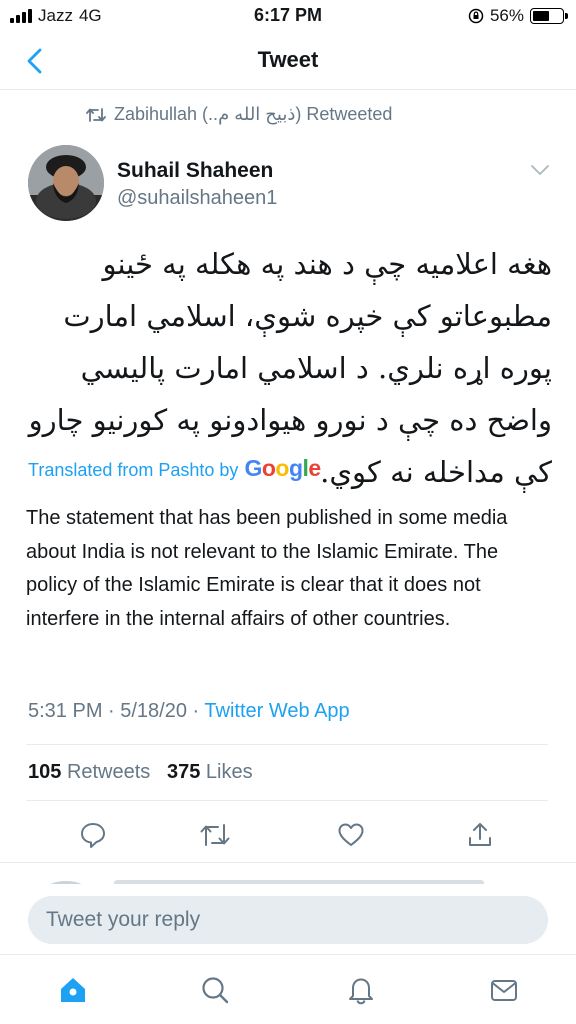  I want to click on retweets-stat: 105 Retweets, so click(89, 772).